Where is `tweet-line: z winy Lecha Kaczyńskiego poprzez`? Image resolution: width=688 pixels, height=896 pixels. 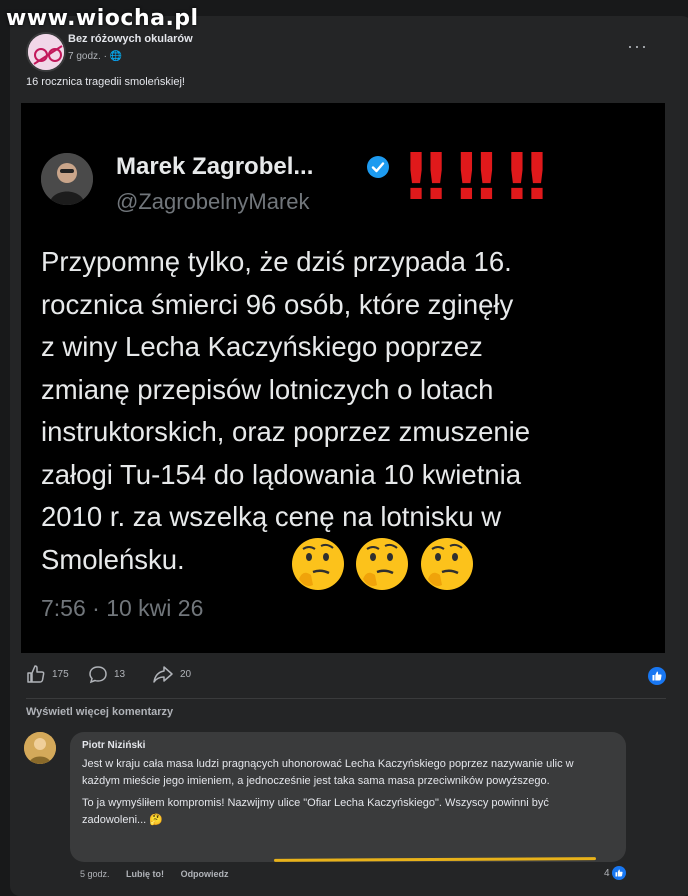 tweet-line: z winy Lecha Kaczyńskiego poprzez is located at coordinates (262, 346).